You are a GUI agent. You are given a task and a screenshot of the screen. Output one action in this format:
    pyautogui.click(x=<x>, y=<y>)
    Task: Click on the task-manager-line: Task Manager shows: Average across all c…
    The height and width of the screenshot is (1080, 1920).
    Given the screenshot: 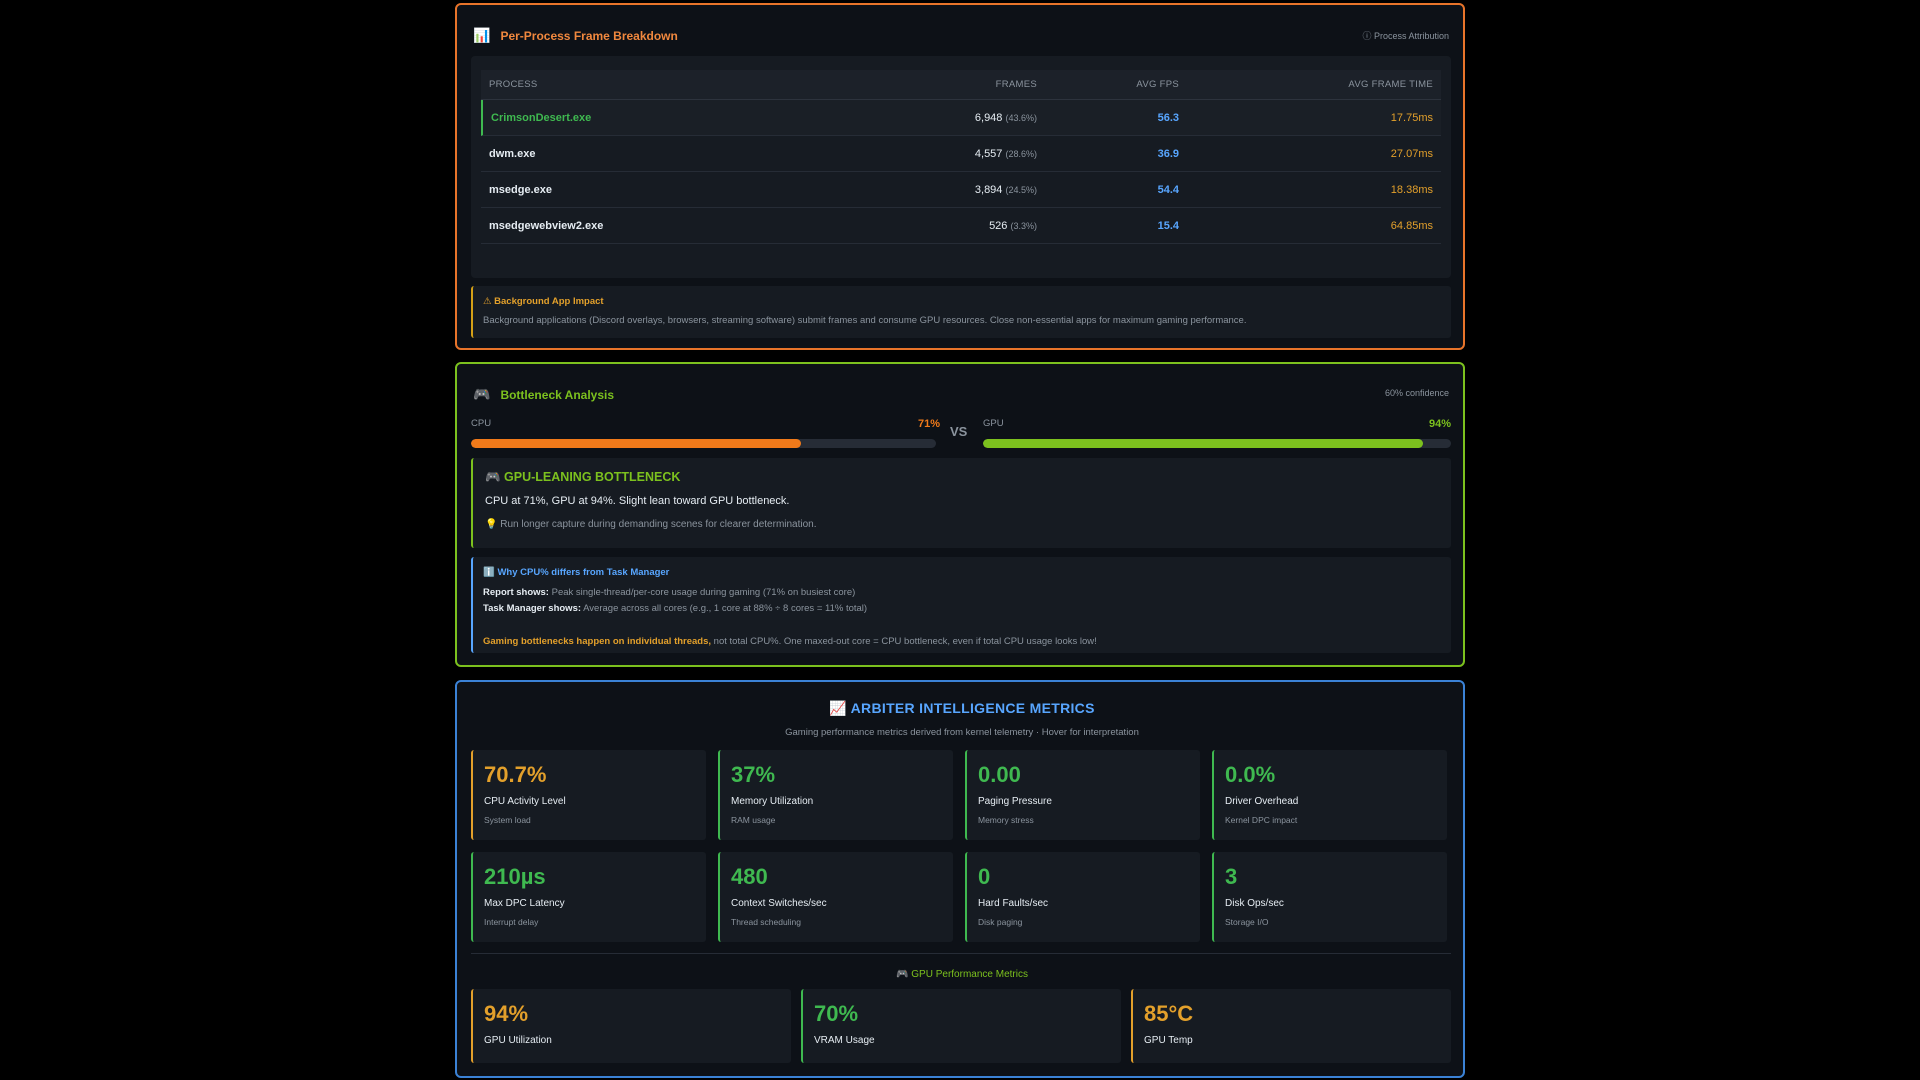 What is the action you would take?
    pyautogui.click(x=675, y=608)
    